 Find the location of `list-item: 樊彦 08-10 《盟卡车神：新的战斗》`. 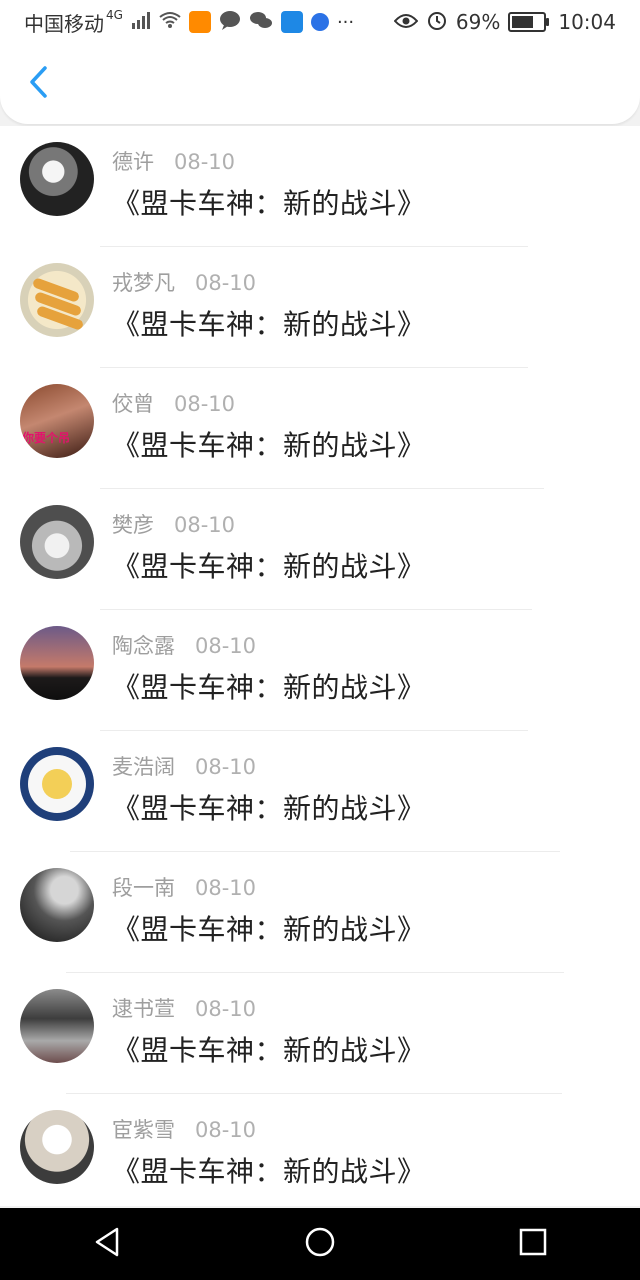

list-item: 樊彦 08-10 《盟卡车神：新的战斗》 is located at coordinates (320, 549).